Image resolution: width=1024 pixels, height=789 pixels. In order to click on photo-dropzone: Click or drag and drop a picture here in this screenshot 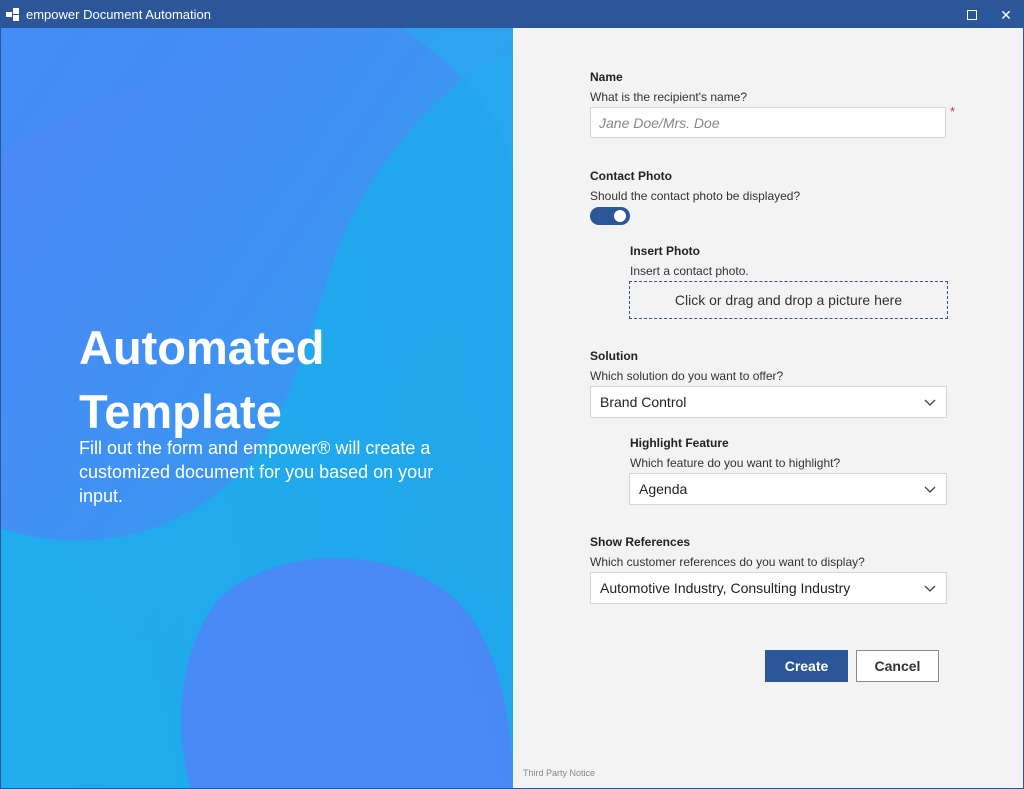, I will do `click(788, 300)`.